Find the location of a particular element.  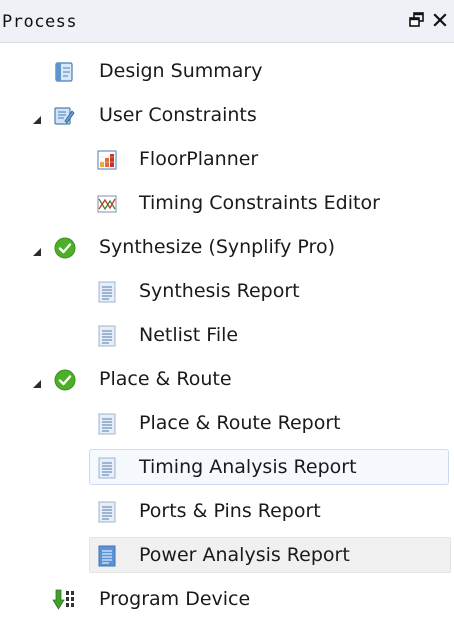

tree-item-ports-pins-report: Ports & Pins Report is located at coordinates (227, 512).